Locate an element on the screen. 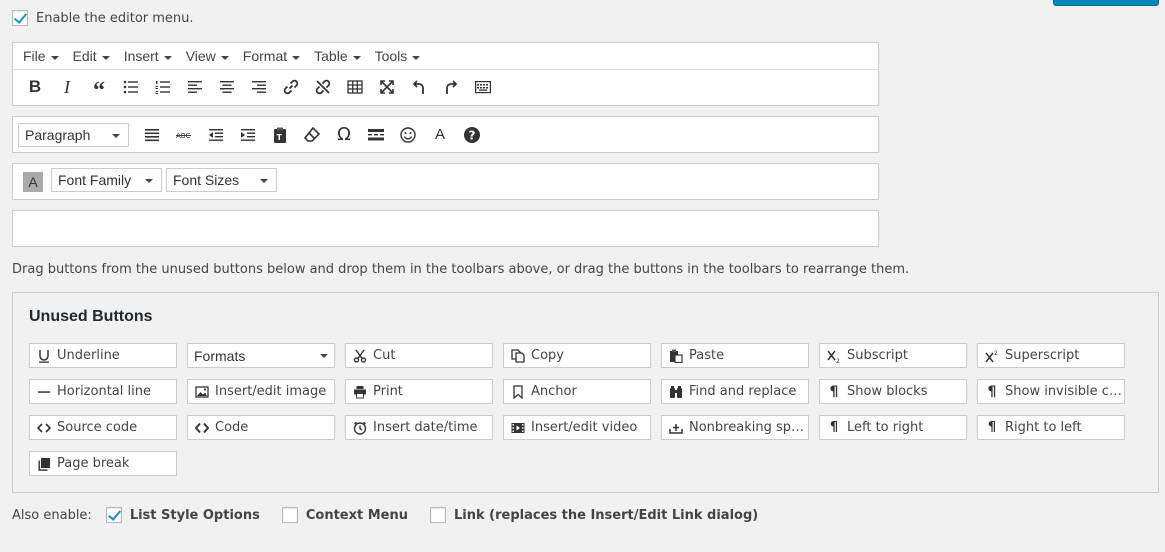 This screenshot has width=1165, height=552. unused-underline-button: Underline is located at coordinates (103, 355).